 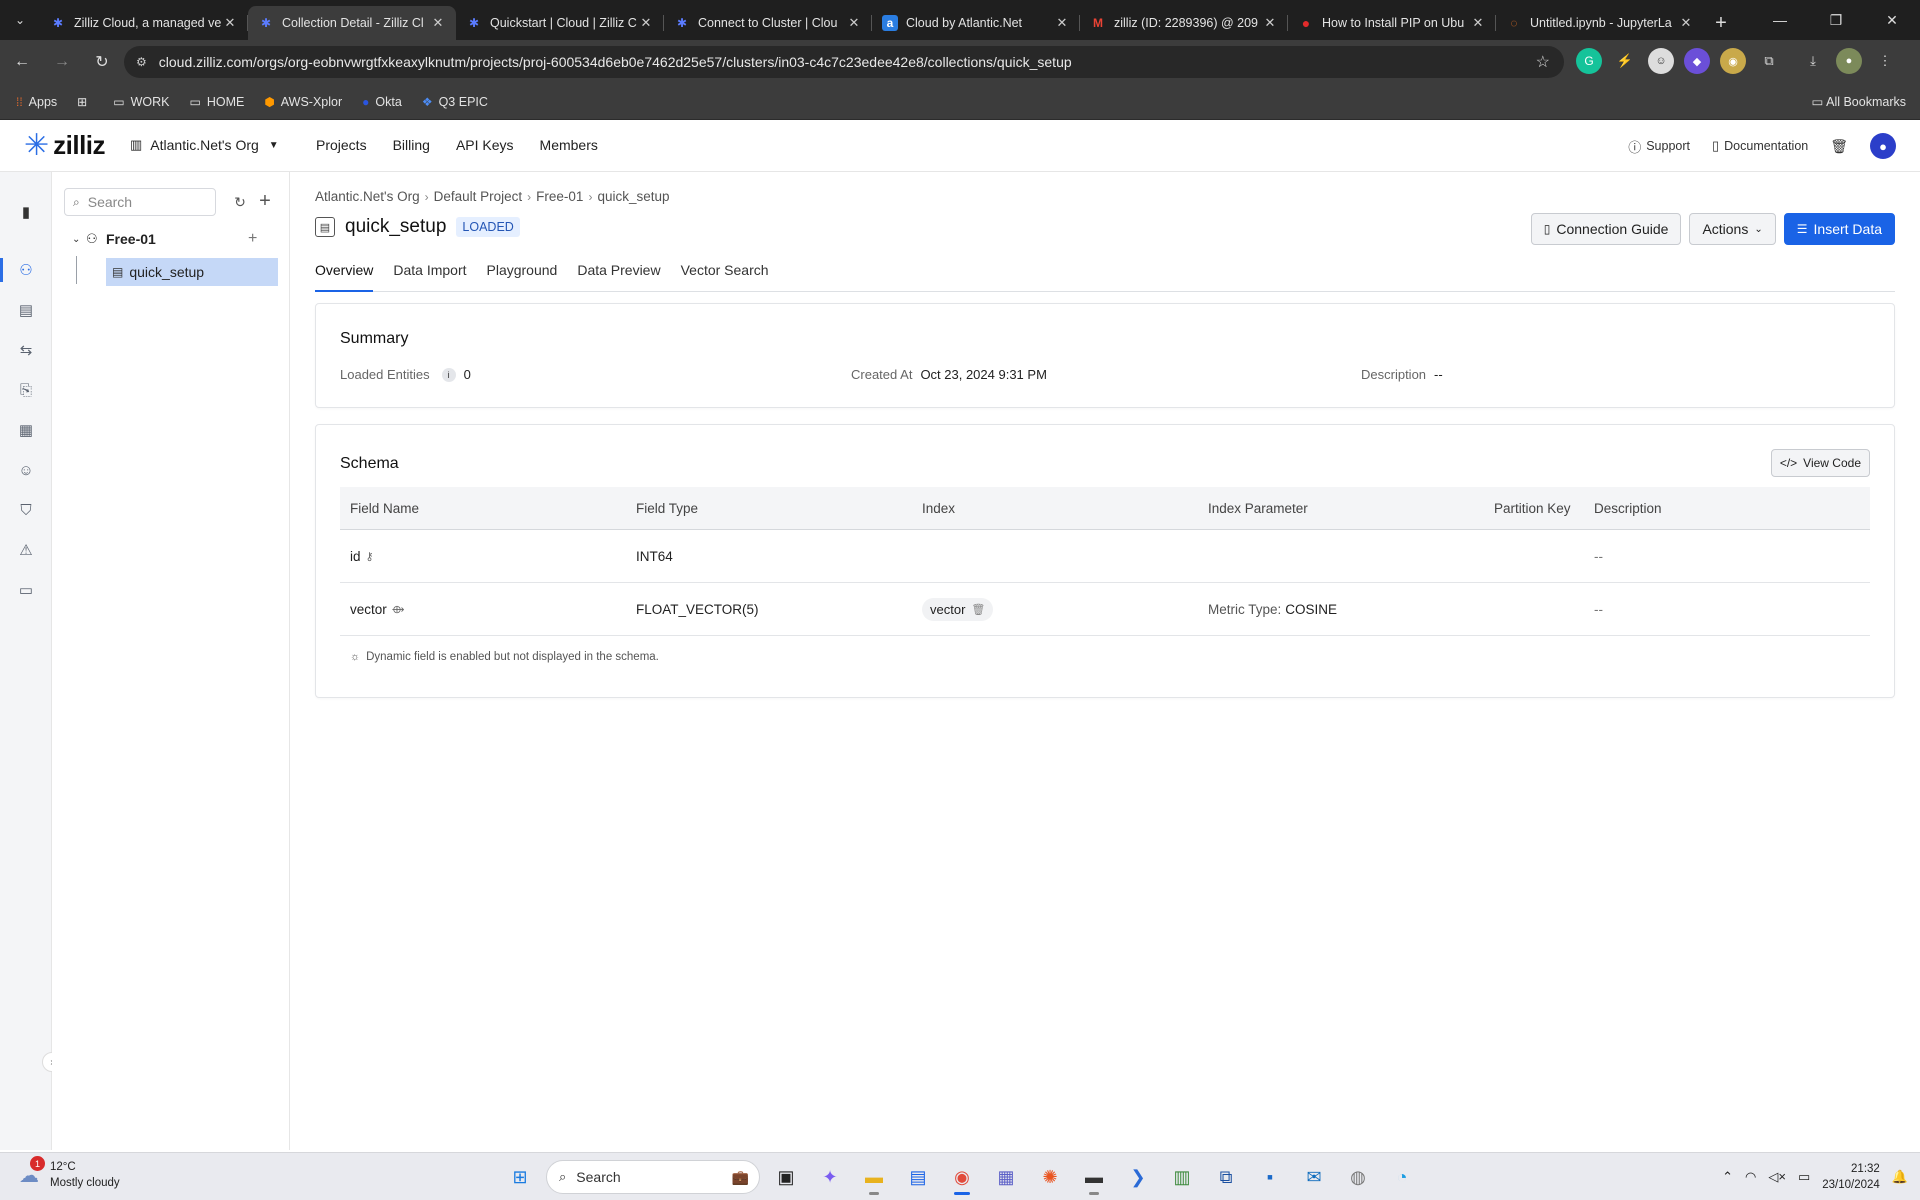 What do you see at coordinates (141, 62) in the screenshot?
I see `site-info-icon: ⚙` at bounding box center [141, 62].